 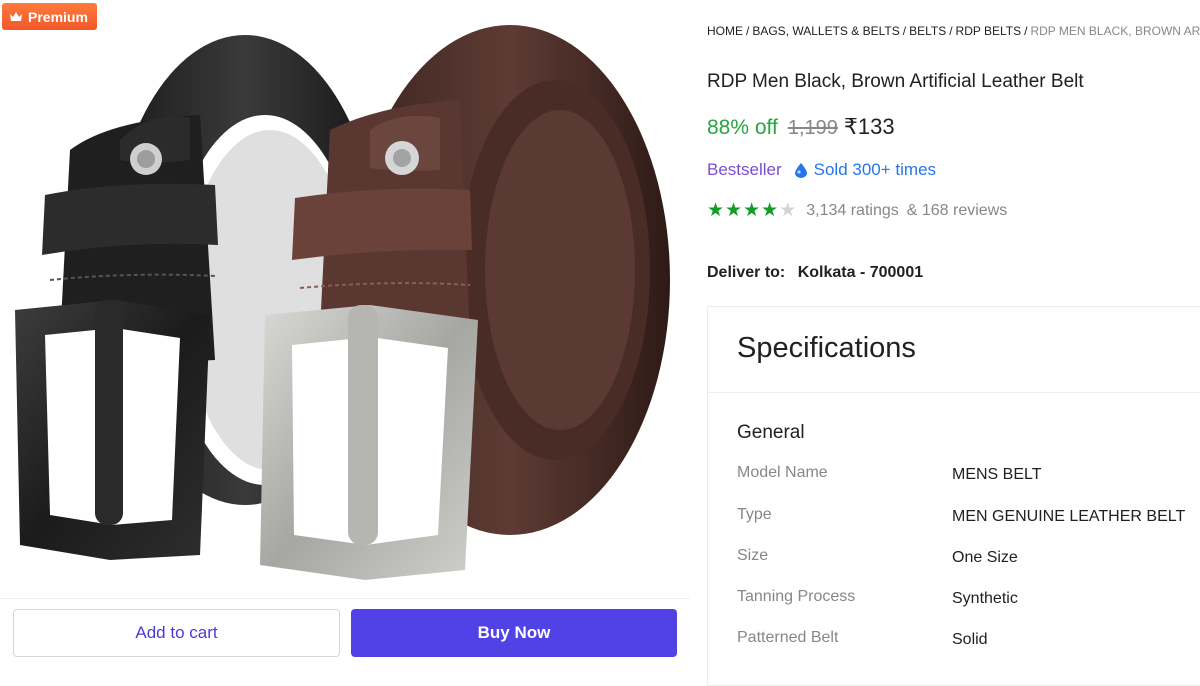 I want to click on spec-key: Patterned Belt, so click(x=788, y=637).